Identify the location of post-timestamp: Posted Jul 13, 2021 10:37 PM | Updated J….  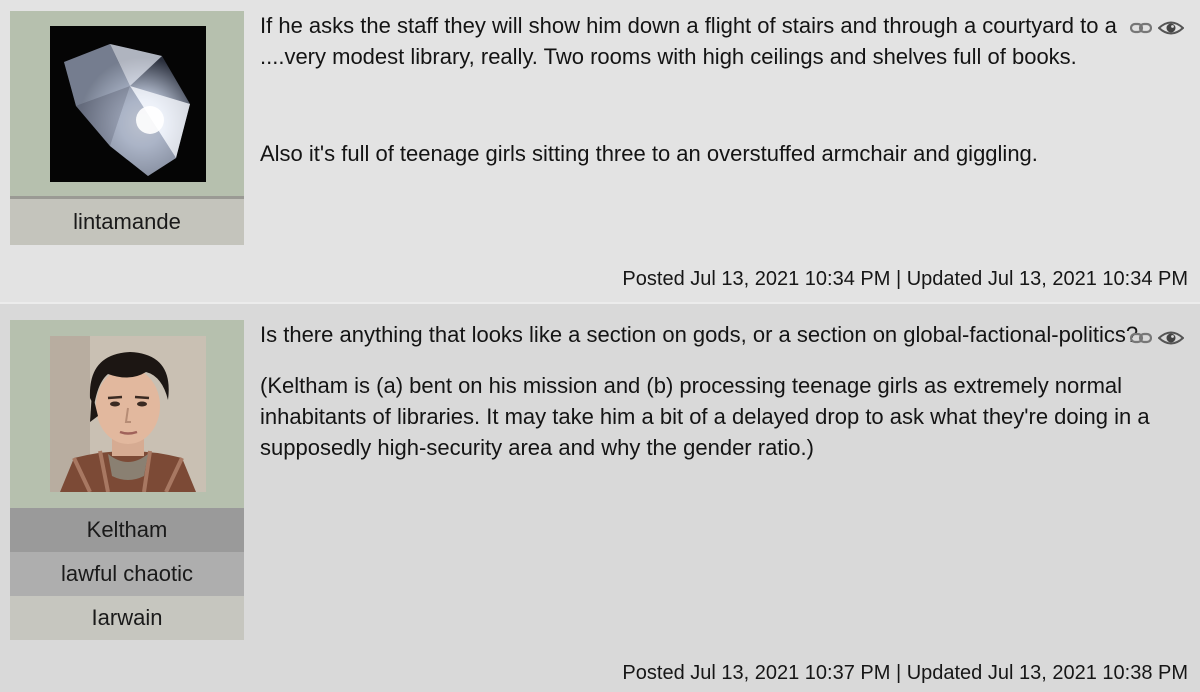
(905, 673).